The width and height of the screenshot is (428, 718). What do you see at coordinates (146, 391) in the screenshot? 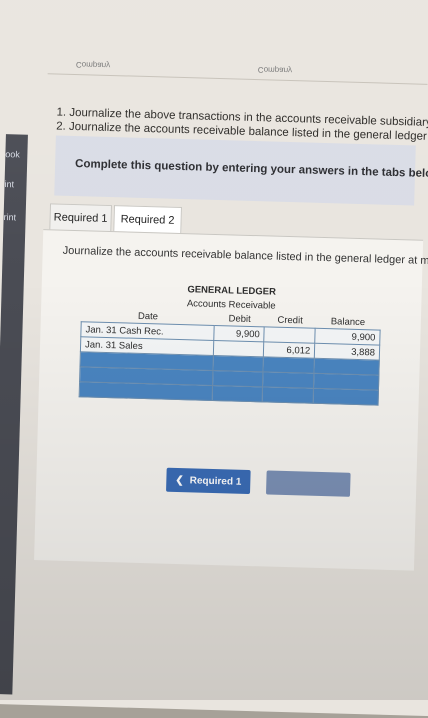
I see `row-5-date-input` at bounding box center [146, 391].